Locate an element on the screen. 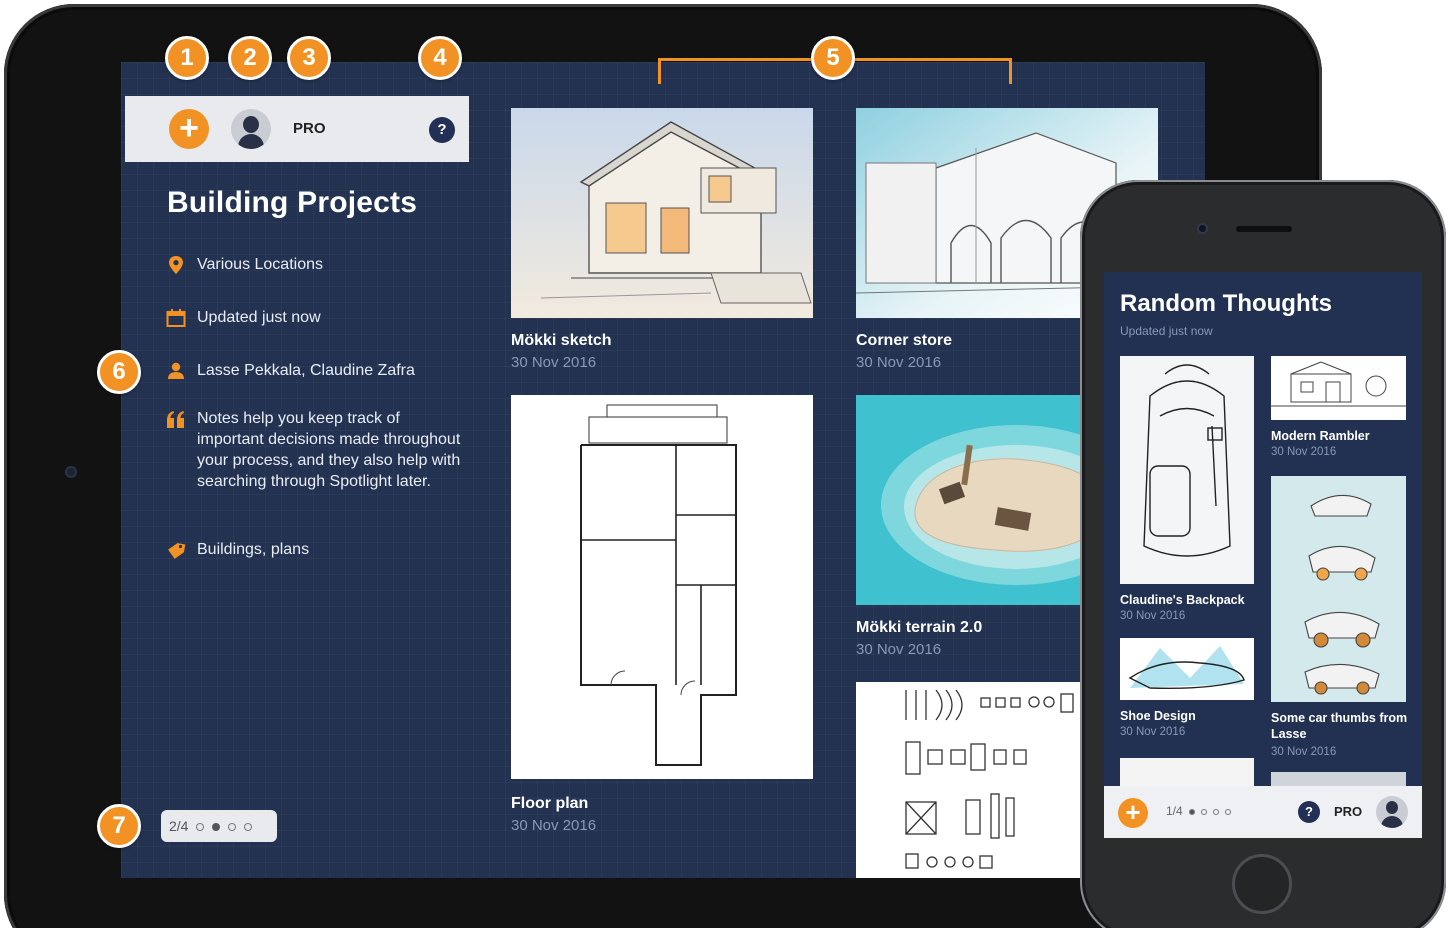 This screenshot has width=1450, height=928. callout-2: 2 is located at coordinates (250, 58).